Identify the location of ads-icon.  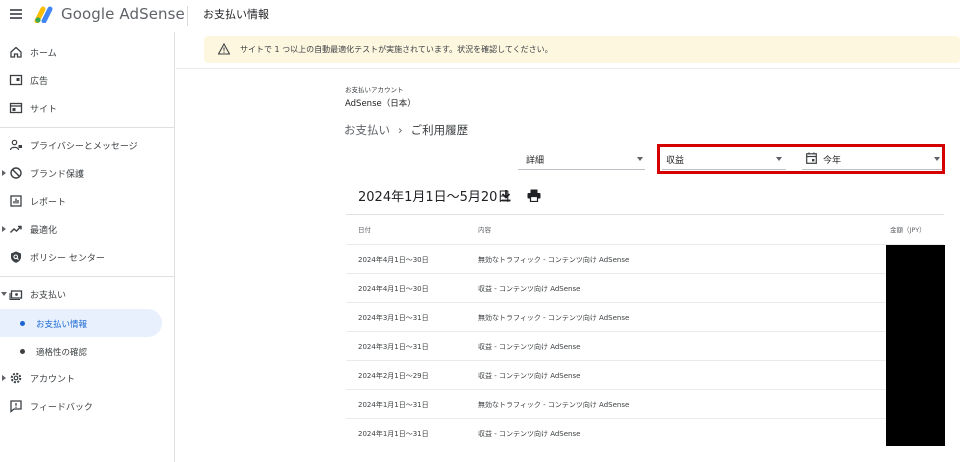
(16, 80).